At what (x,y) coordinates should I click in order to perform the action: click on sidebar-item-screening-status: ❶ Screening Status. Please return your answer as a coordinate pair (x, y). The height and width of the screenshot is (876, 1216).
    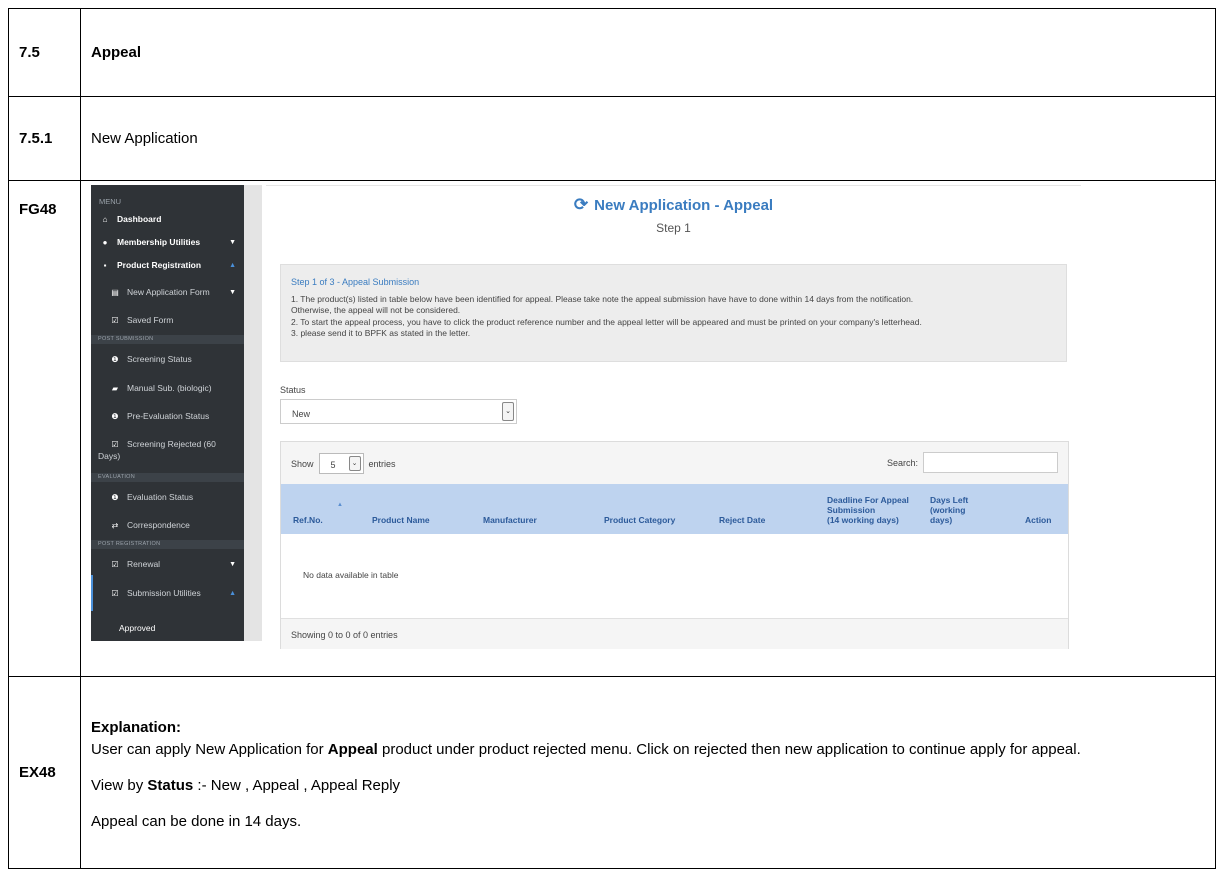
    Looking at the image, I should click on (167, 359).